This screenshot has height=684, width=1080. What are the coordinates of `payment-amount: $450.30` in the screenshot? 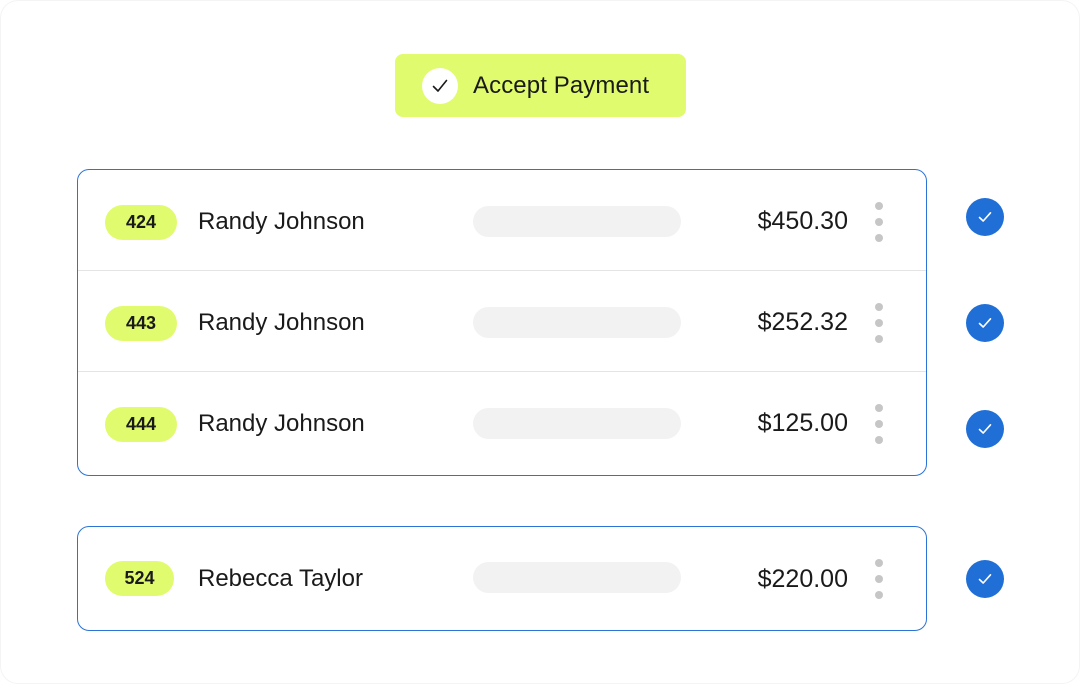 It's located at (802, 221).